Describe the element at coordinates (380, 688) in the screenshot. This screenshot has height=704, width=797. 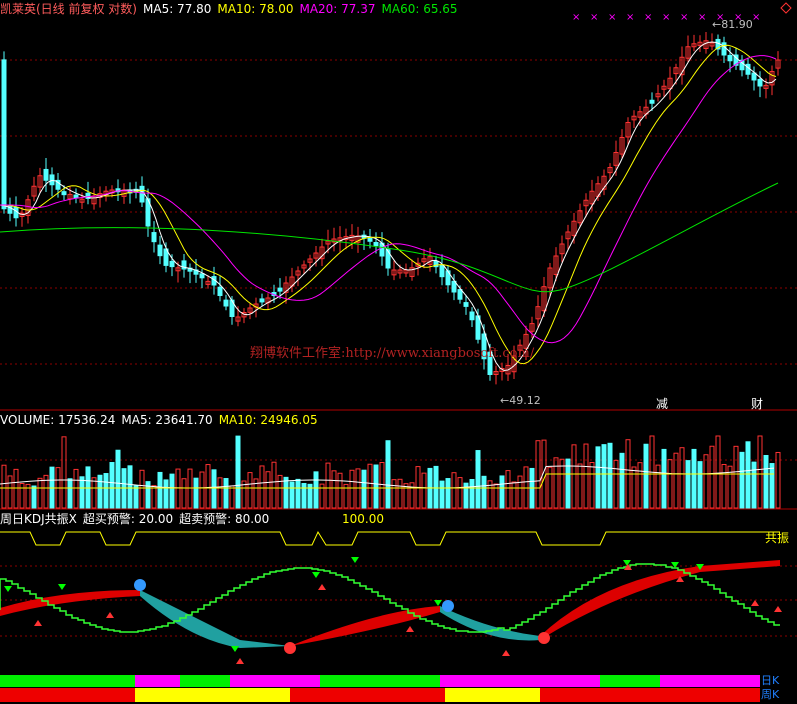
I see `status-strips` at that location.